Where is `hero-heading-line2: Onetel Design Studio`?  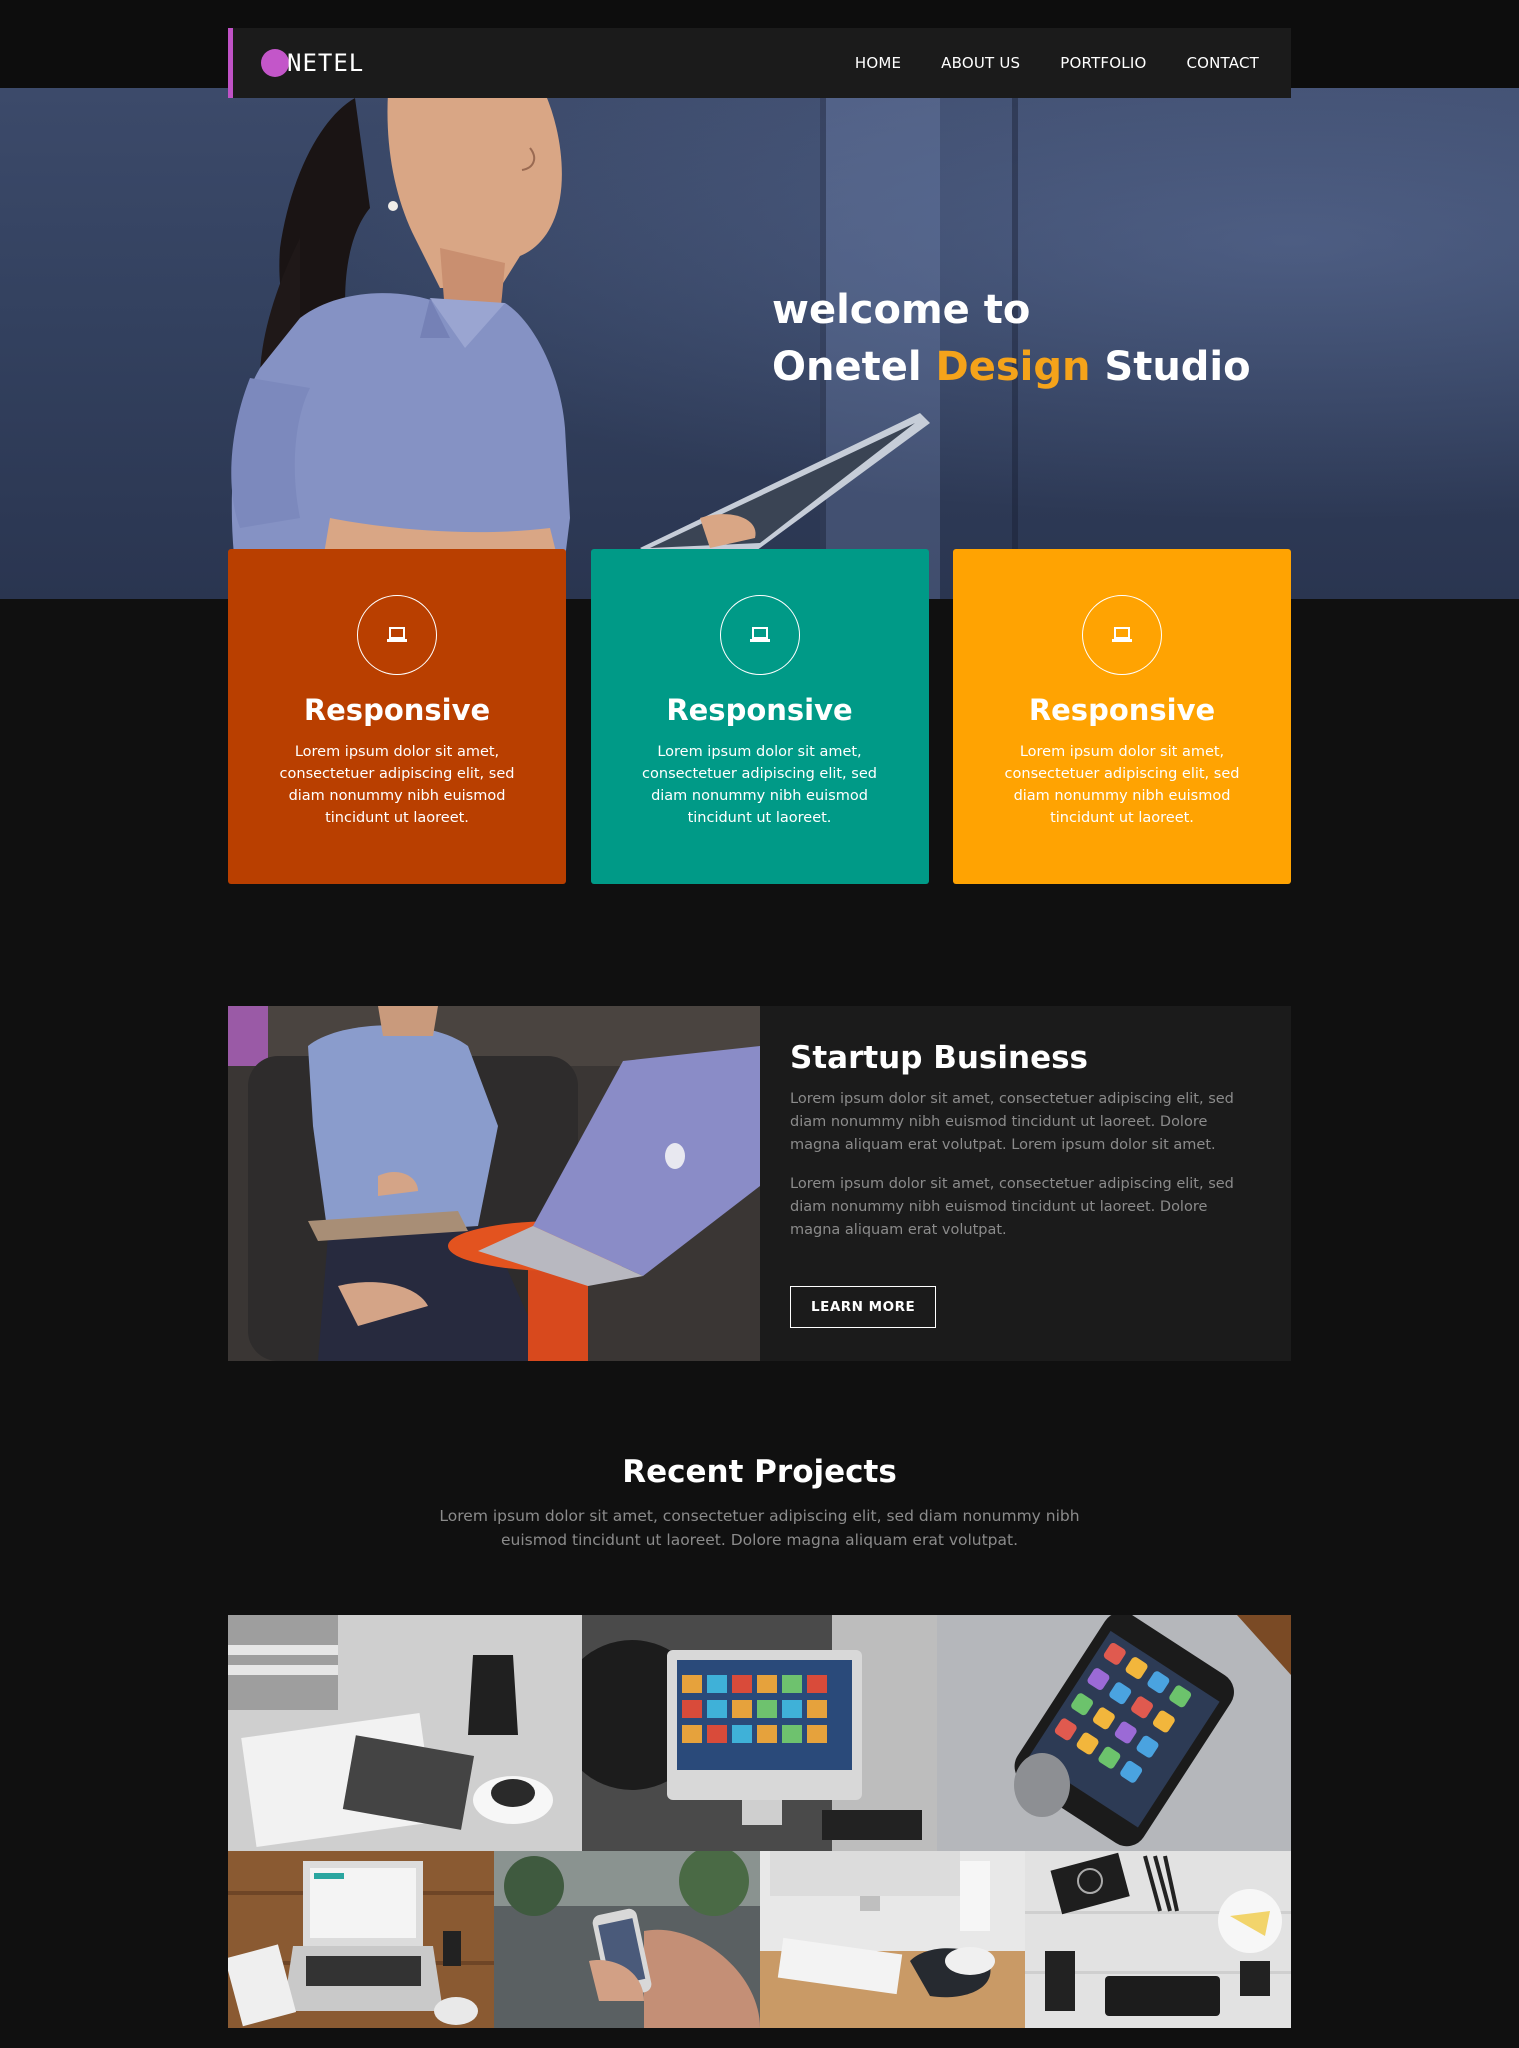
hero-heading-line2: Onetel Design Studio is located at coordinates (1011, 367).